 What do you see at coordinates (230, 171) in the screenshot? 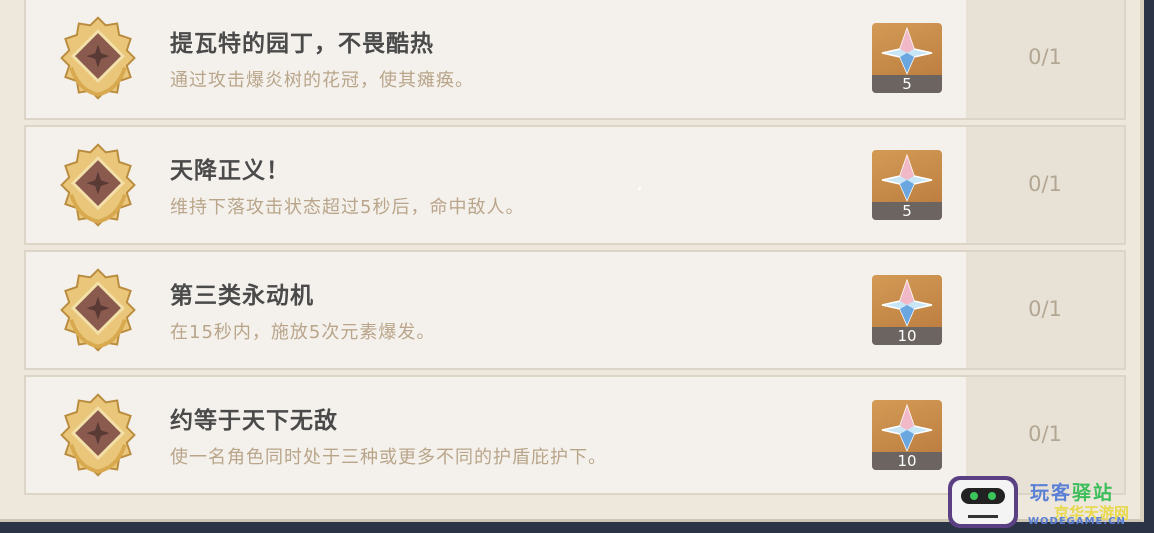
I see `achievement-title: 天降正义！` at bounding box center [230, 171].